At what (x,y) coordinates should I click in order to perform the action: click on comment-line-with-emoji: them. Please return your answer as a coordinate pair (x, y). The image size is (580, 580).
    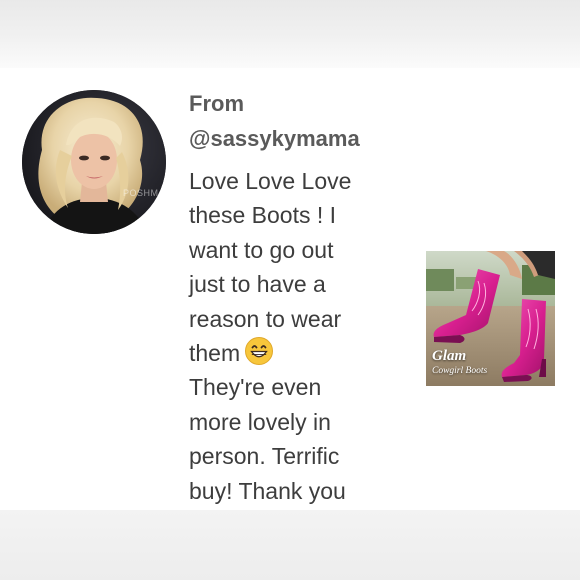
    Looking at the image, I should click on (289, 353).